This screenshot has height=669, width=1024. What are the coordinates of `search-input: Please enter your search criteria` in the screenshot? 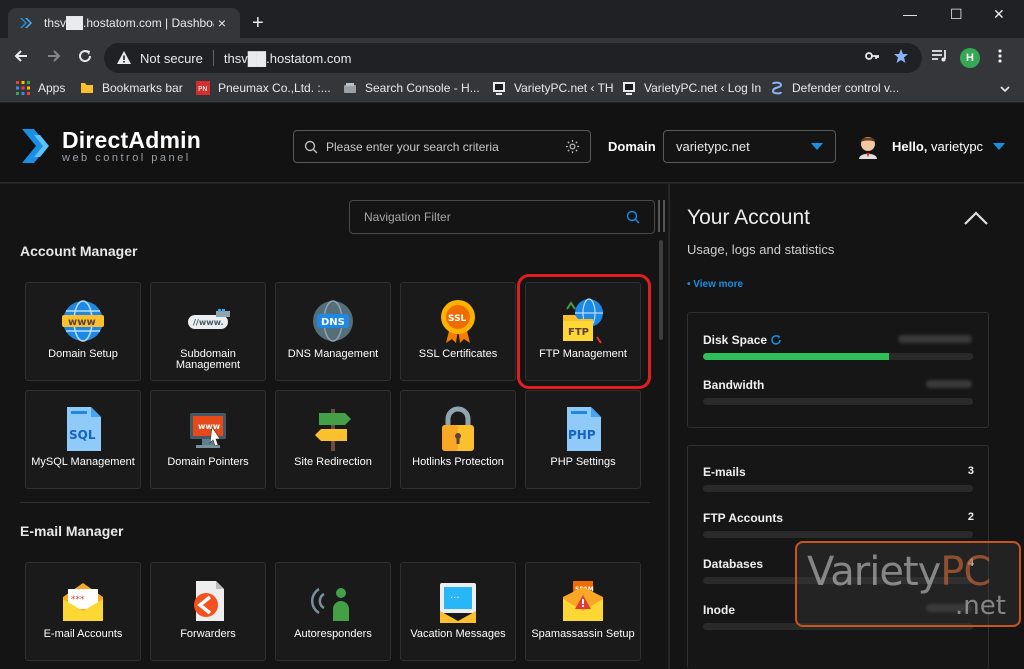 It's located at (445, 147).